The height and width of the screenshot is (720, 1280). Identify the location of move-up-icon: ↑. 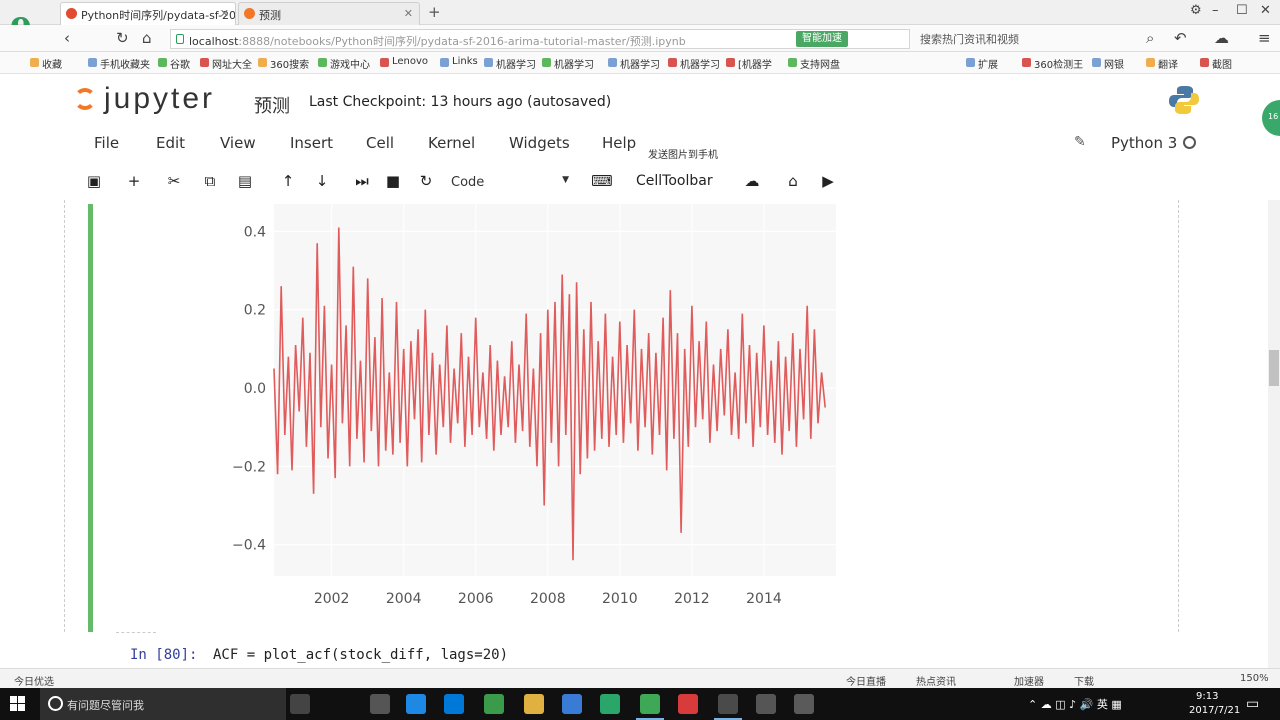
(288, 181).